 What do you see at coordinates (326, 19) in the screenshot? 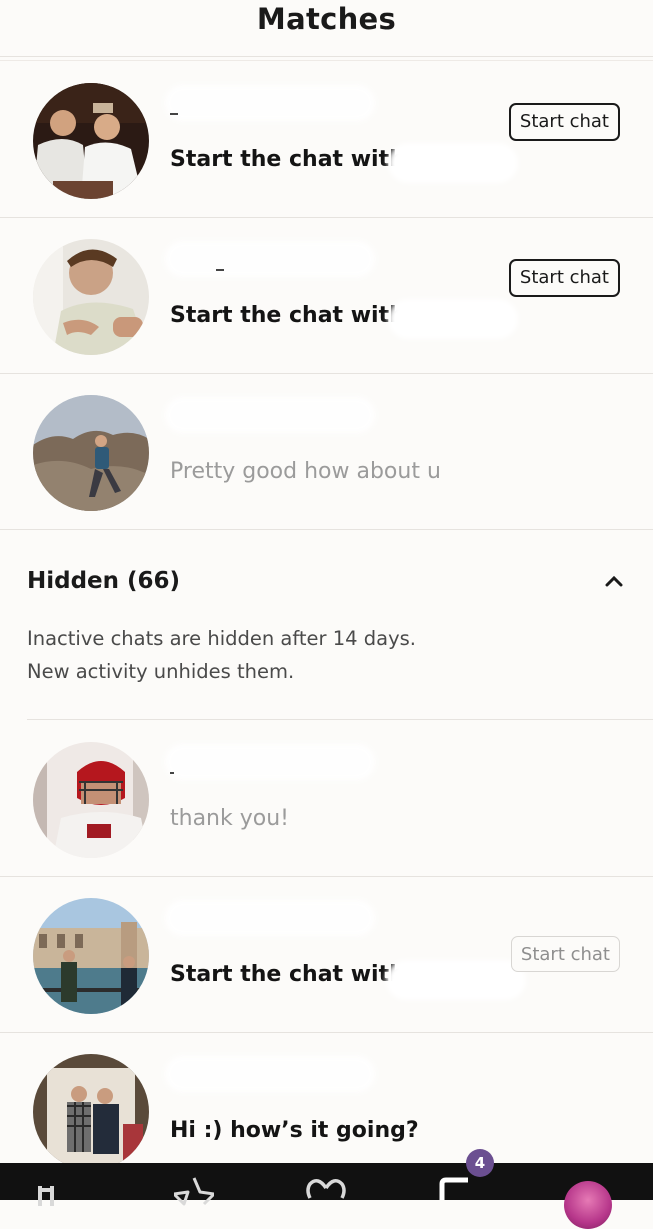
I see `page-title: Matches` at bounding box center [326, 19].